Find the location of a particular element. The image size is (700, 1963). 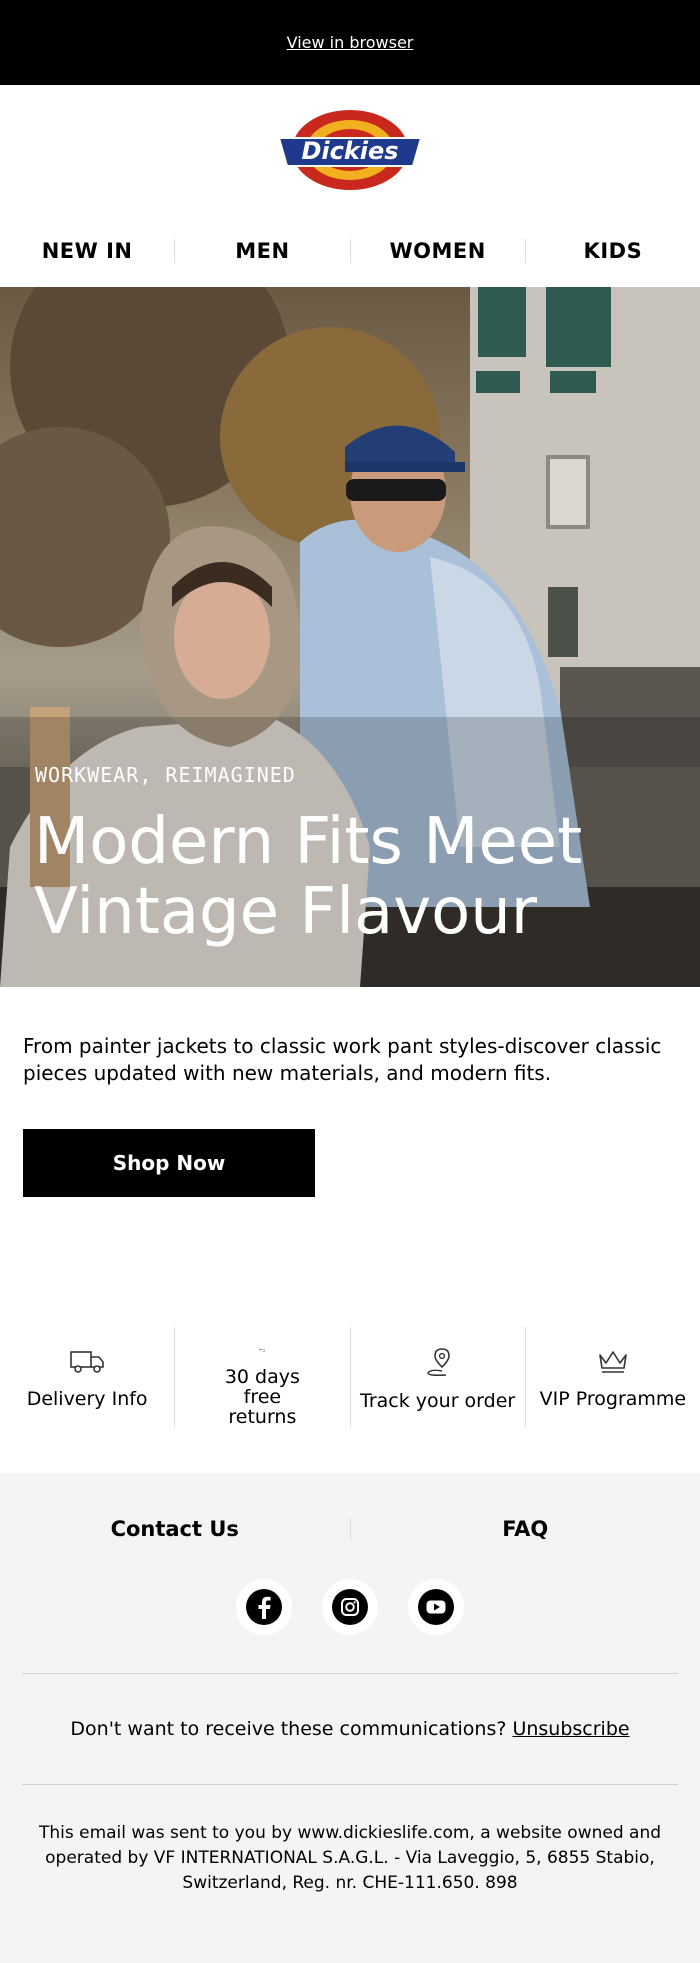

view-in-browser-link: View in browser is located at coordinates (350, 42).